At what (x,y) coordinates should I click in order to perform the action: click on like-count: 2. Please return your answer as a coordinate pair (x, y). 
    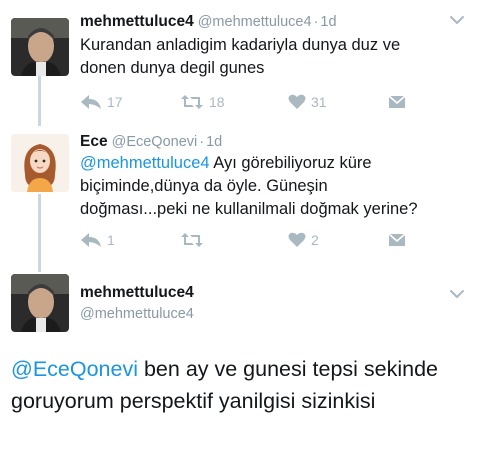
    Looking at the image, I should click on (315, 240).